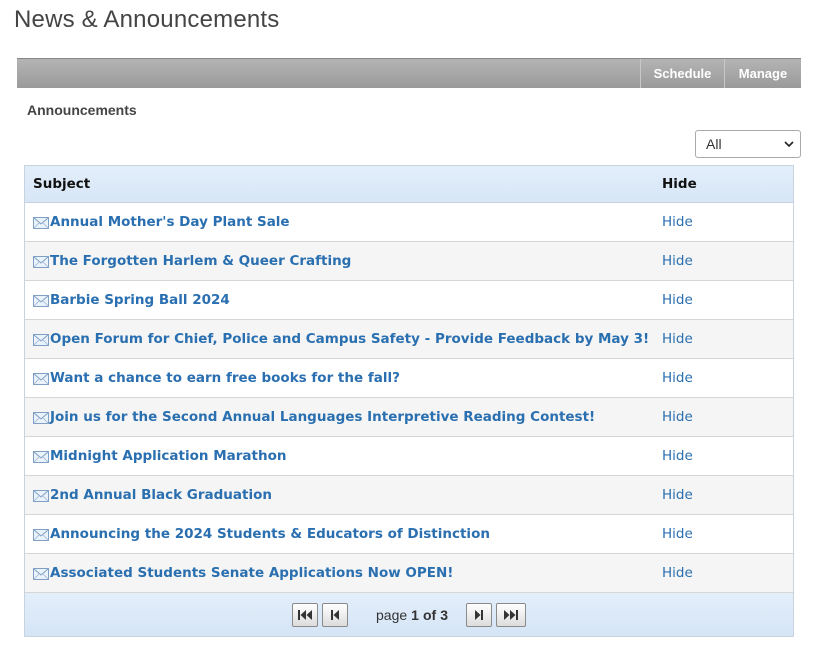  What do you see at coordinates (170, 222) in the screenshot?
I see `announcement-link: Annual Mother's Day Plant Sale` at bounding box center [170, 222].